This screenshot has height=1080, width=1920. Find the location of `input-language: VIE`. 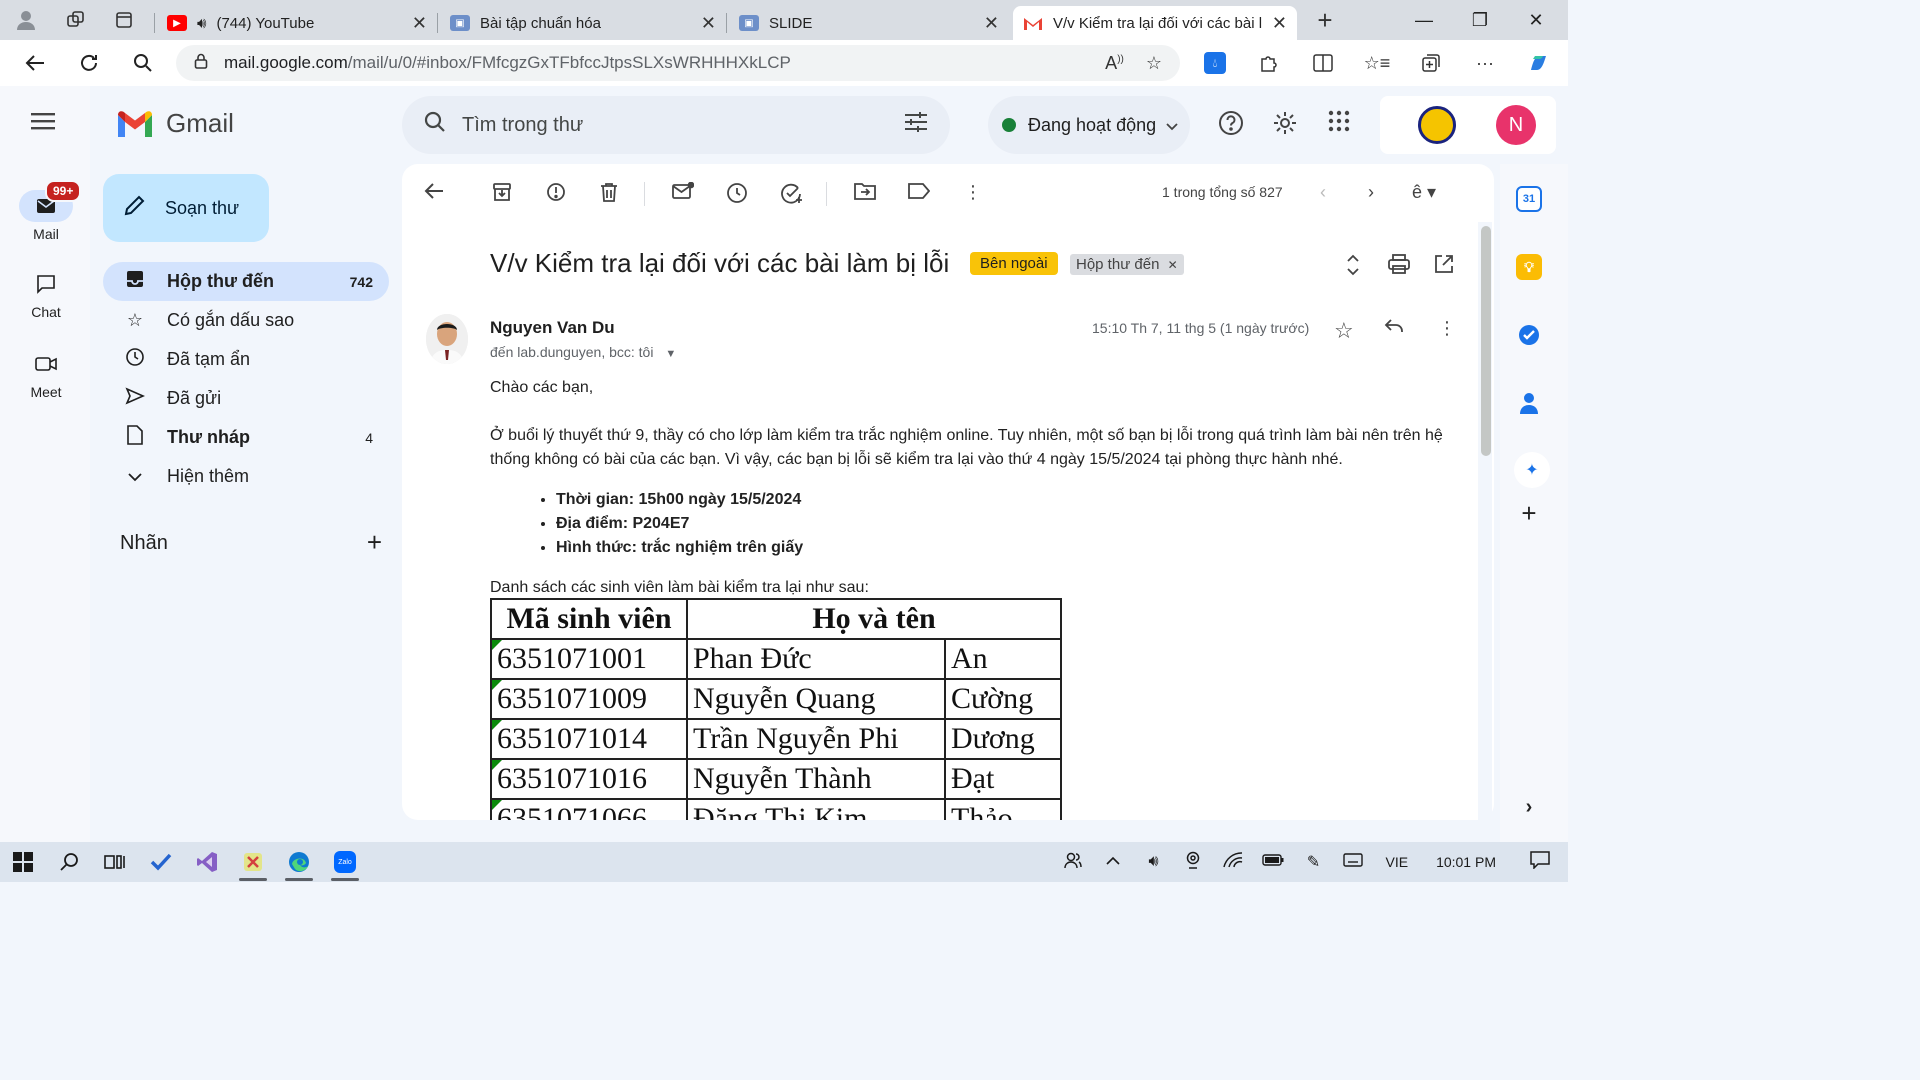

input-language: VIE is located at coordinates (1396, 862).